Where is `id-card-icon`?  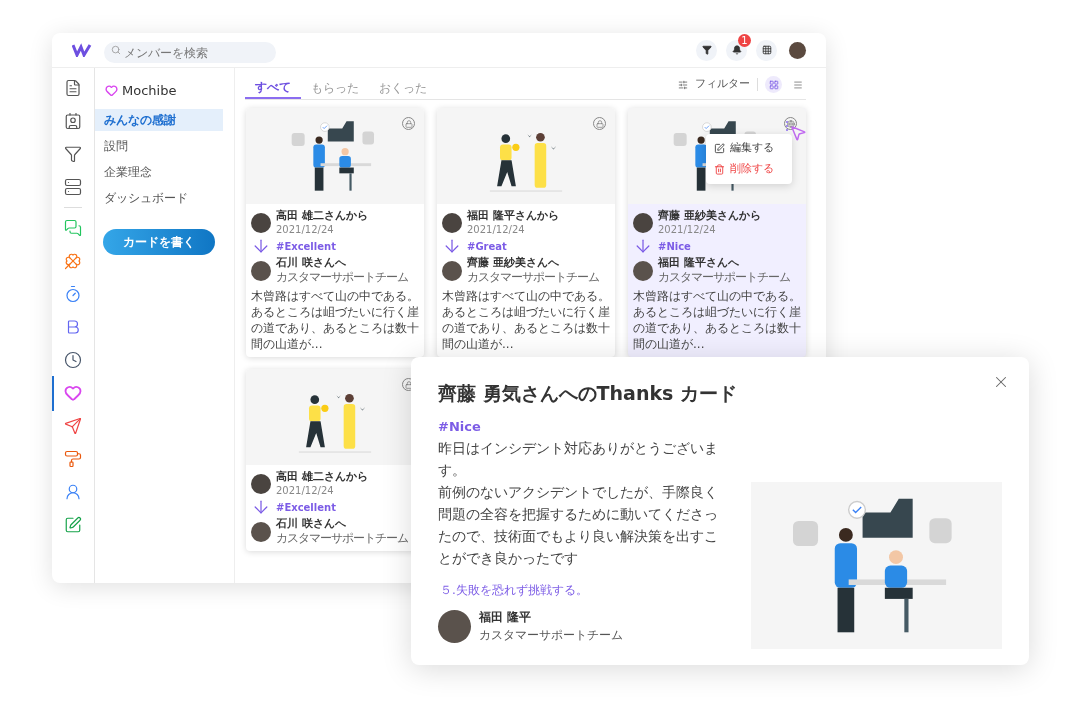 id-card-icon is located at coordinates (73, 121).